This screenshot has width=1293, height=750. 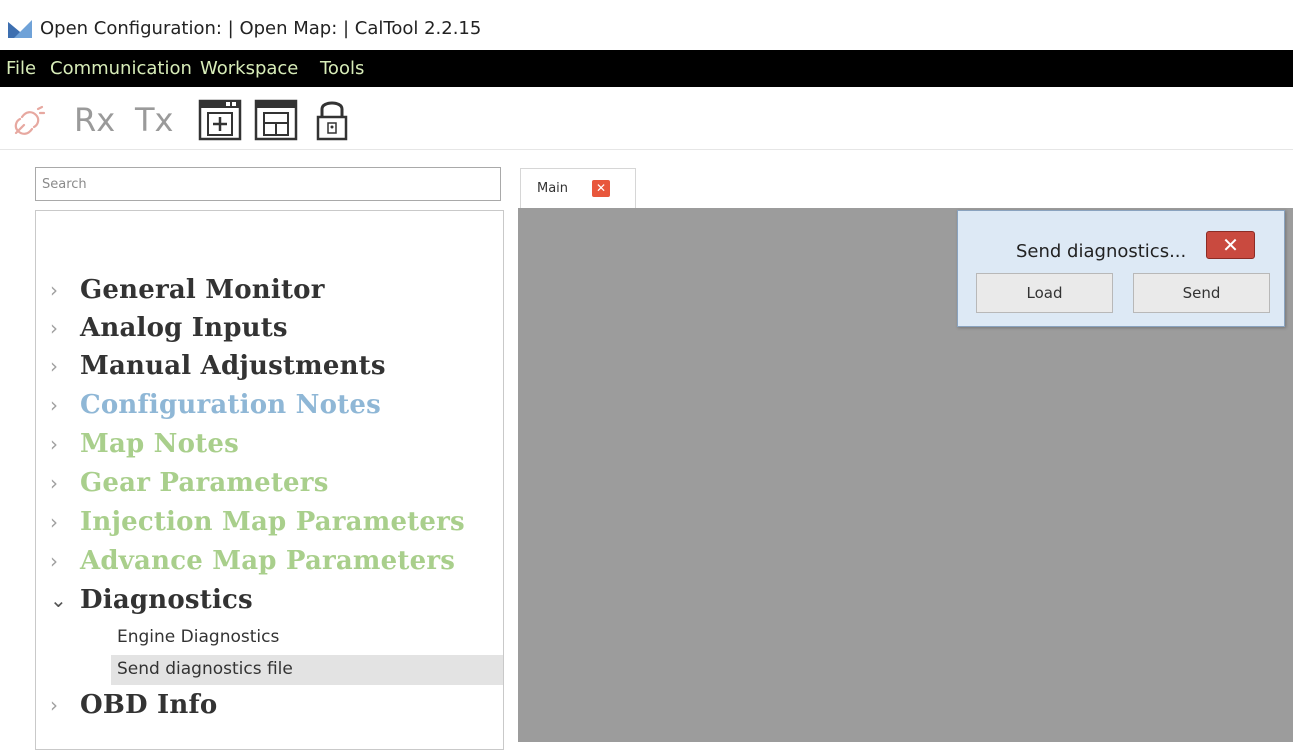 I want to click on tree-item-label: Configuration Notes, so click(x=230, y=405).